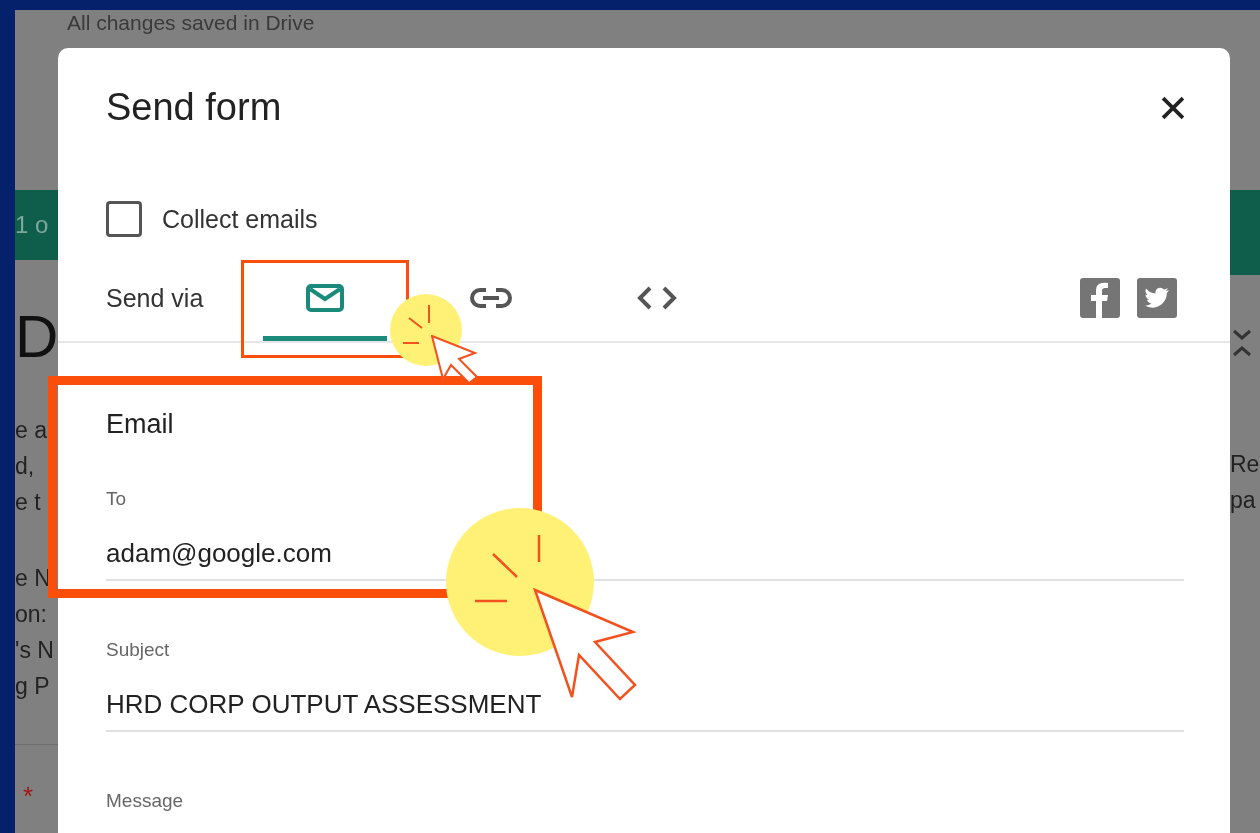 This screenshot has width=1260, height=833. Describe the element at coordinates (35, 650) in the screenshot. I see `description-text: 's N` at that location.